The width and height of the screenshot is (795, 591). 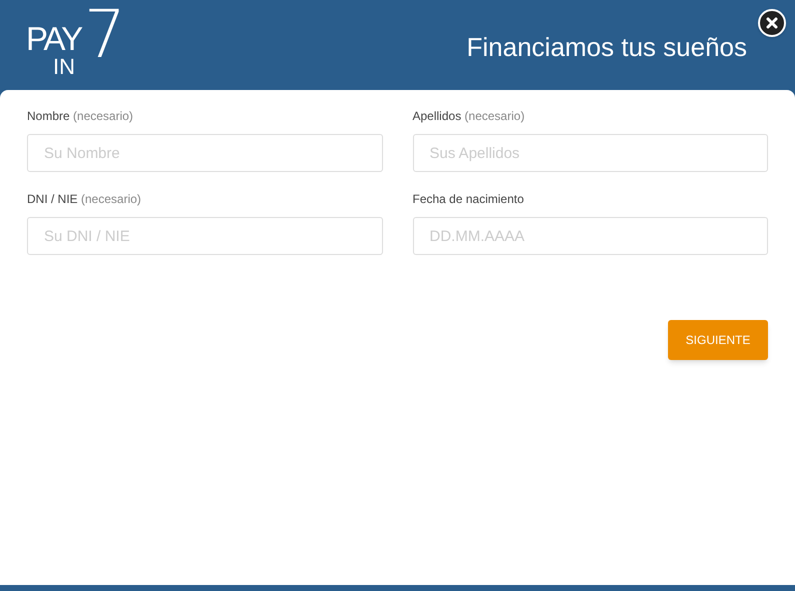 I want to click on close-icon, so click(x=772, y=23).